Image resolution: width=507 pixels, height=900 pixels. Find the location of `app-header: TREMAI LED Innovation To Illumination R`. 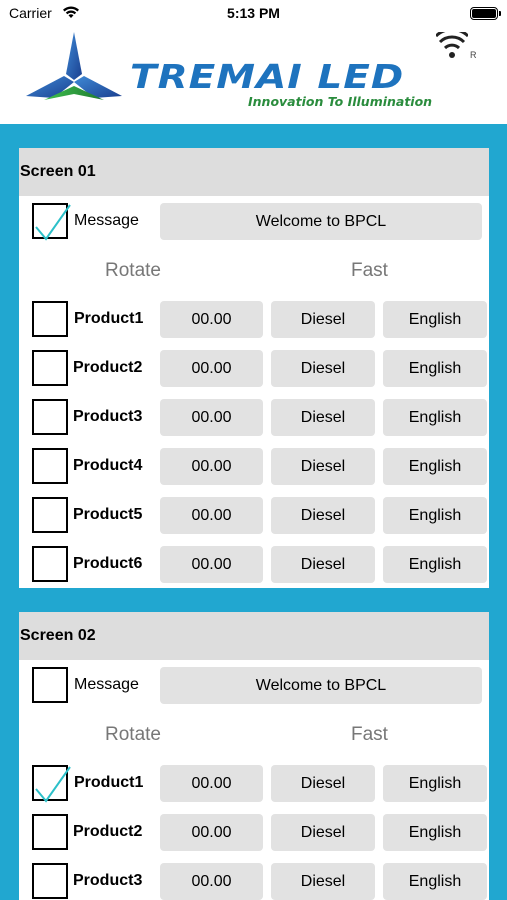

app-header: TREMAI LED Innovation To Illumination R is located at coordinates (253, 76).